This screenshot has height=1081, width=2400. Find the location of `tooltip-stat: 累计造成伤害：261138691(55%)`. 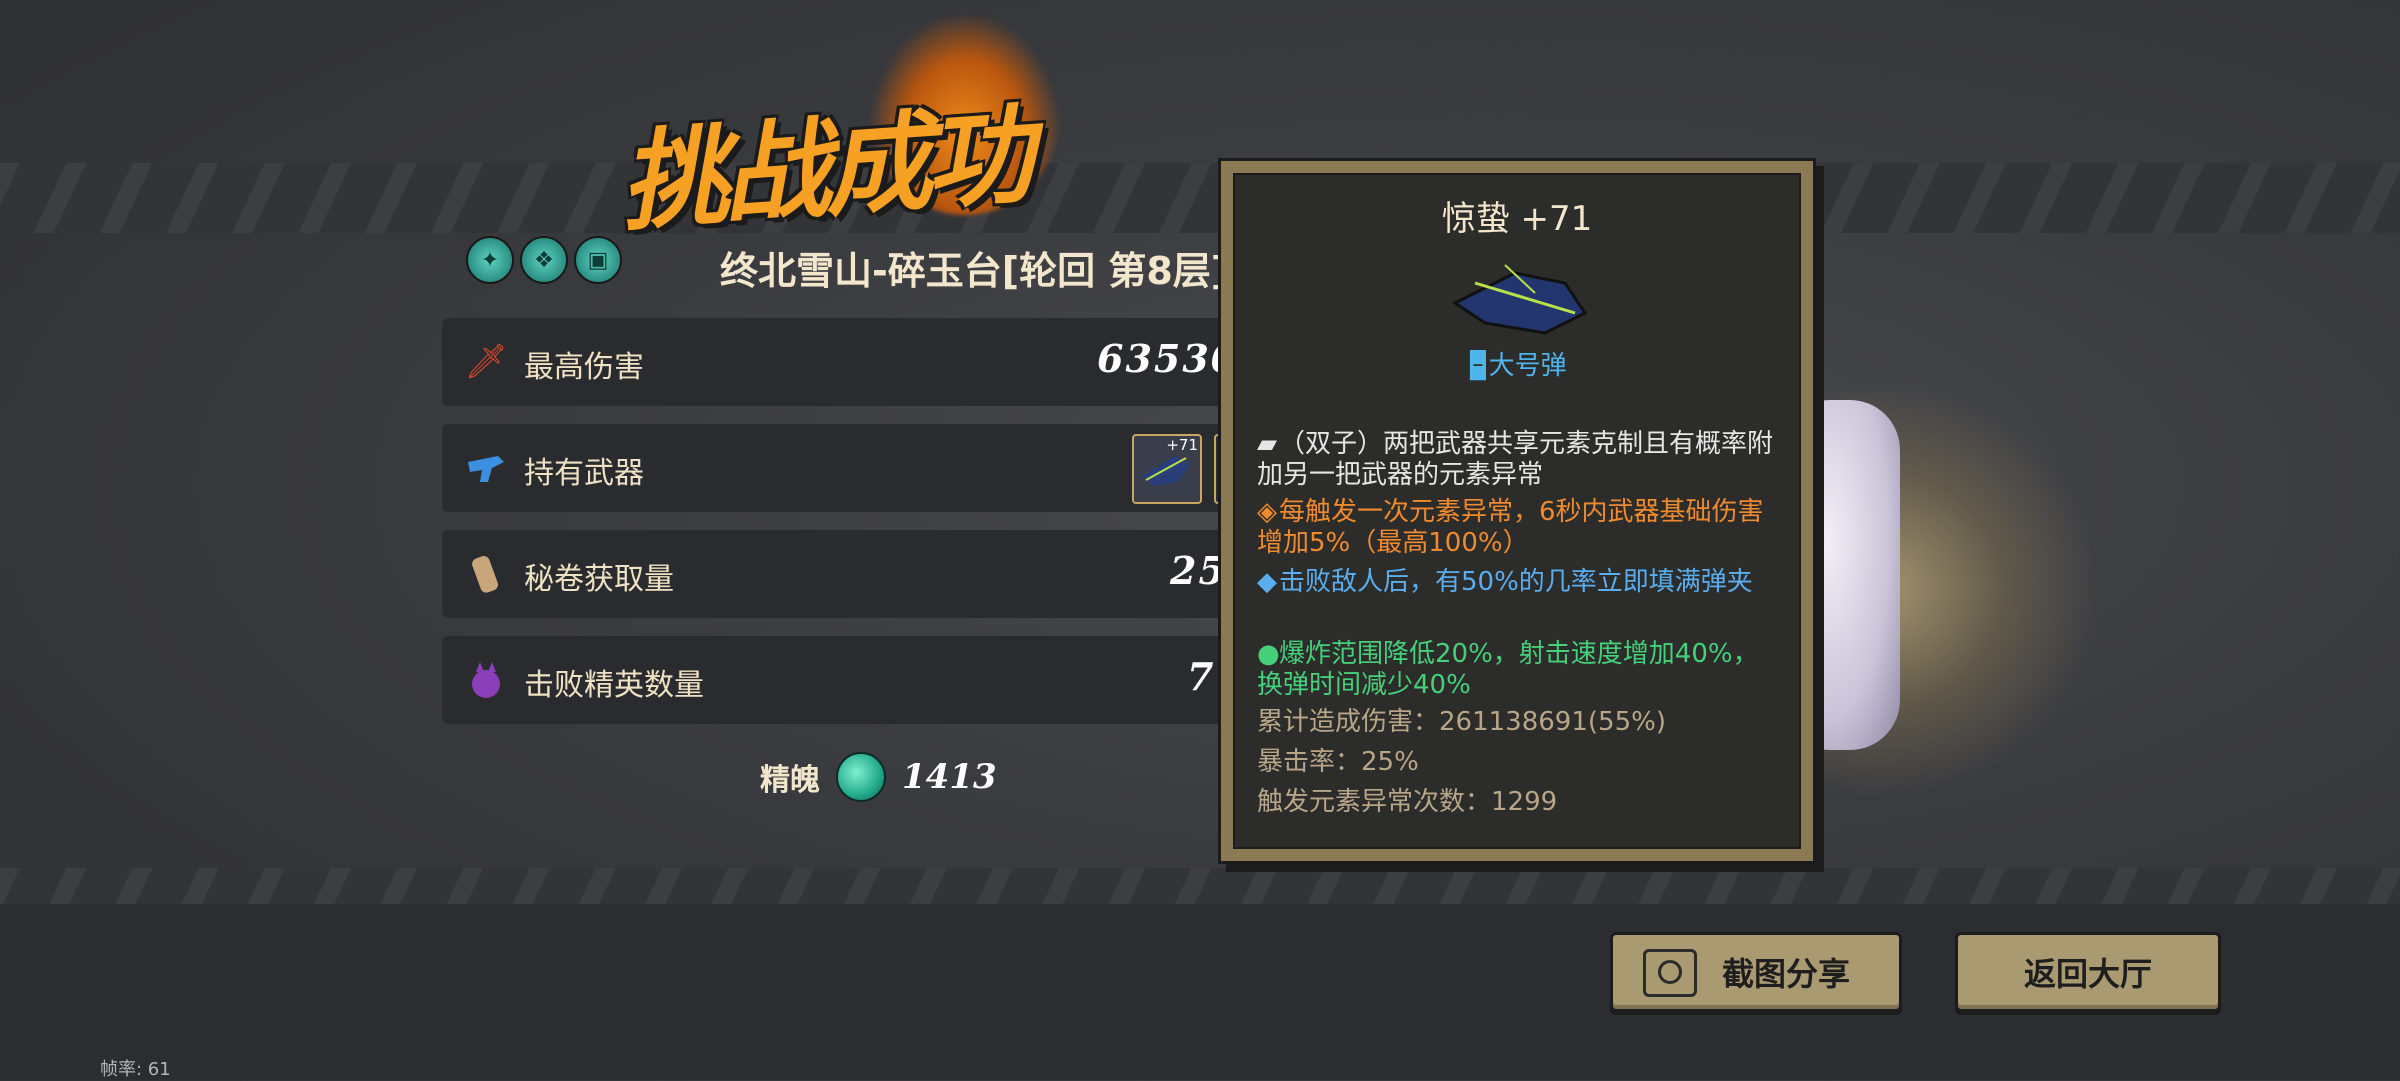

tooltip-stat: 累计造成伤害：261138691(55%) is located at coordinates (1519, 722).